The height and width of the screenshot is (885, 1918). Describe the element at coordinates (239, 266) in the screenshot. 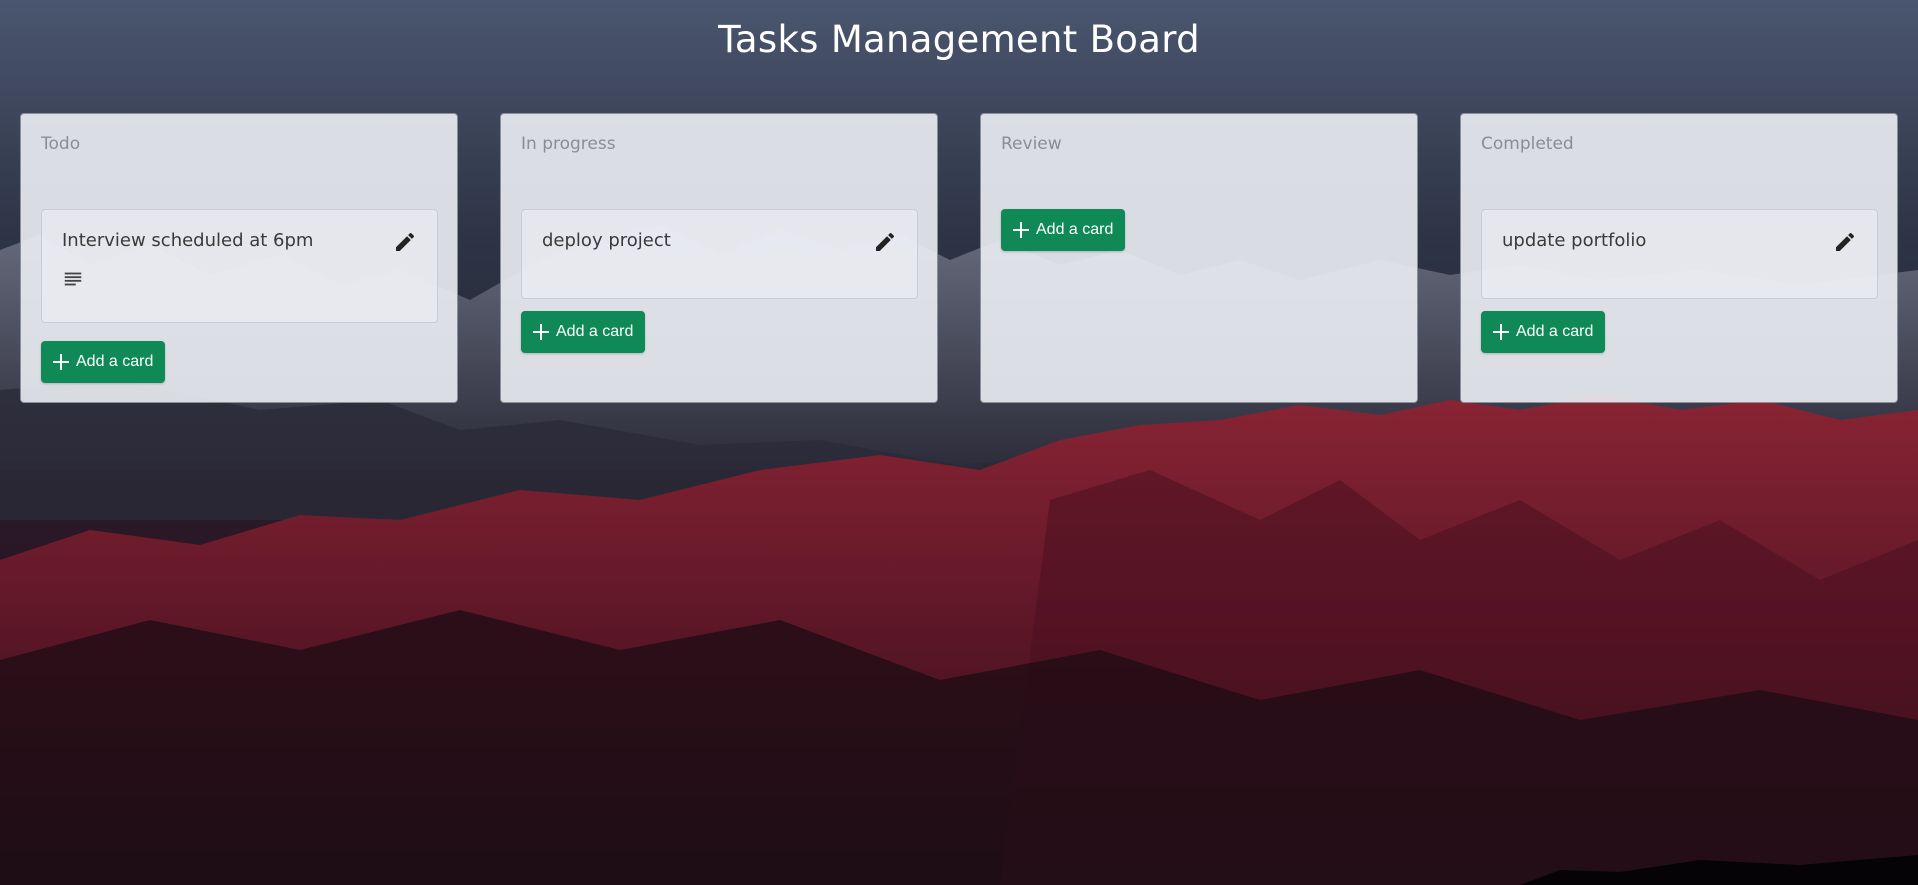

I see `task-card: Interview scheduled at 6pm` at that location.